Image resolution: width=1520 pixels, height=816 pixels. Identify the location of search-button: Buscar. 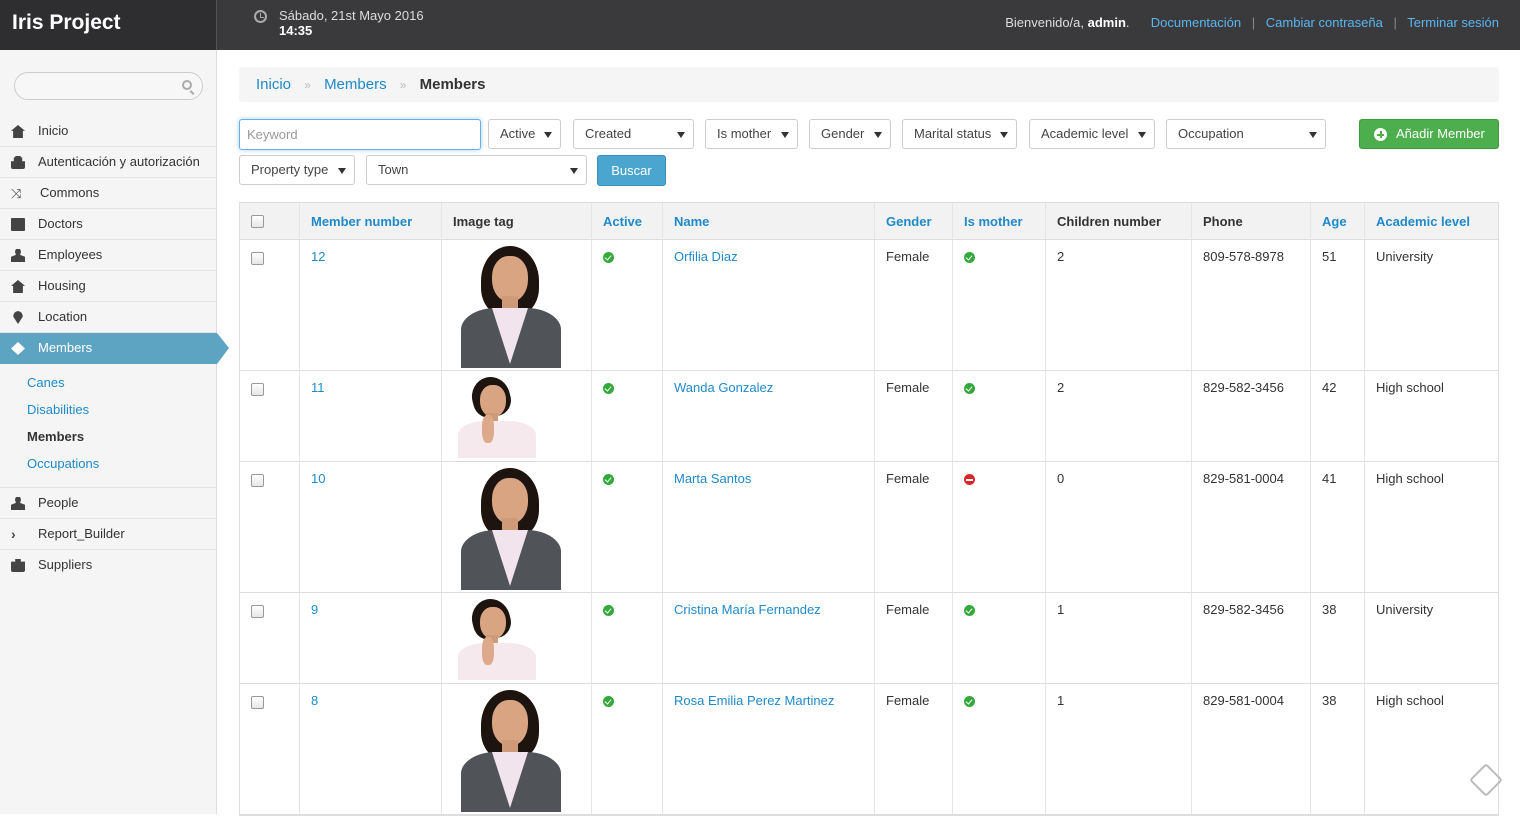
(631, 170).